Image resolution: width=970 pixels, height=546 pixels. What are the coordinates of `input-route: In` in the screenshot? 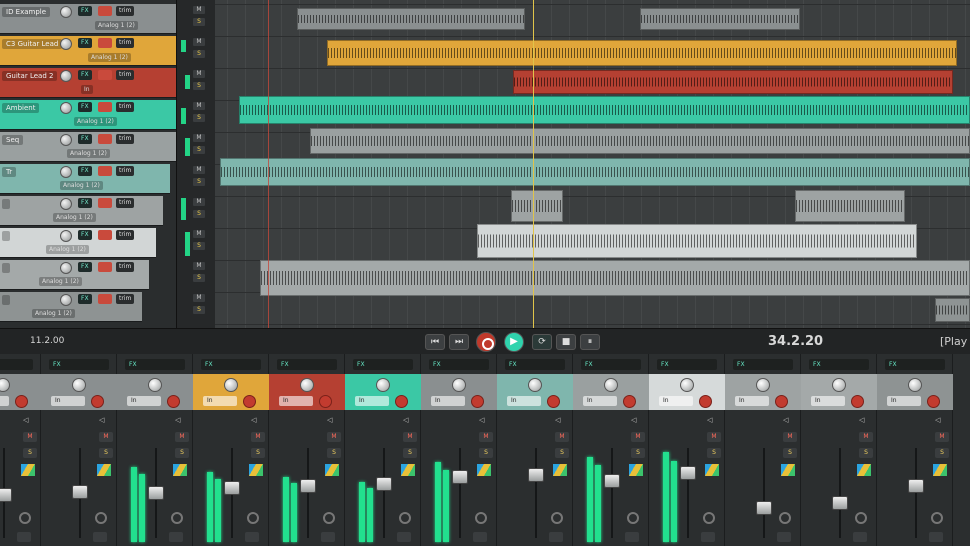 It's located at (87, 89).